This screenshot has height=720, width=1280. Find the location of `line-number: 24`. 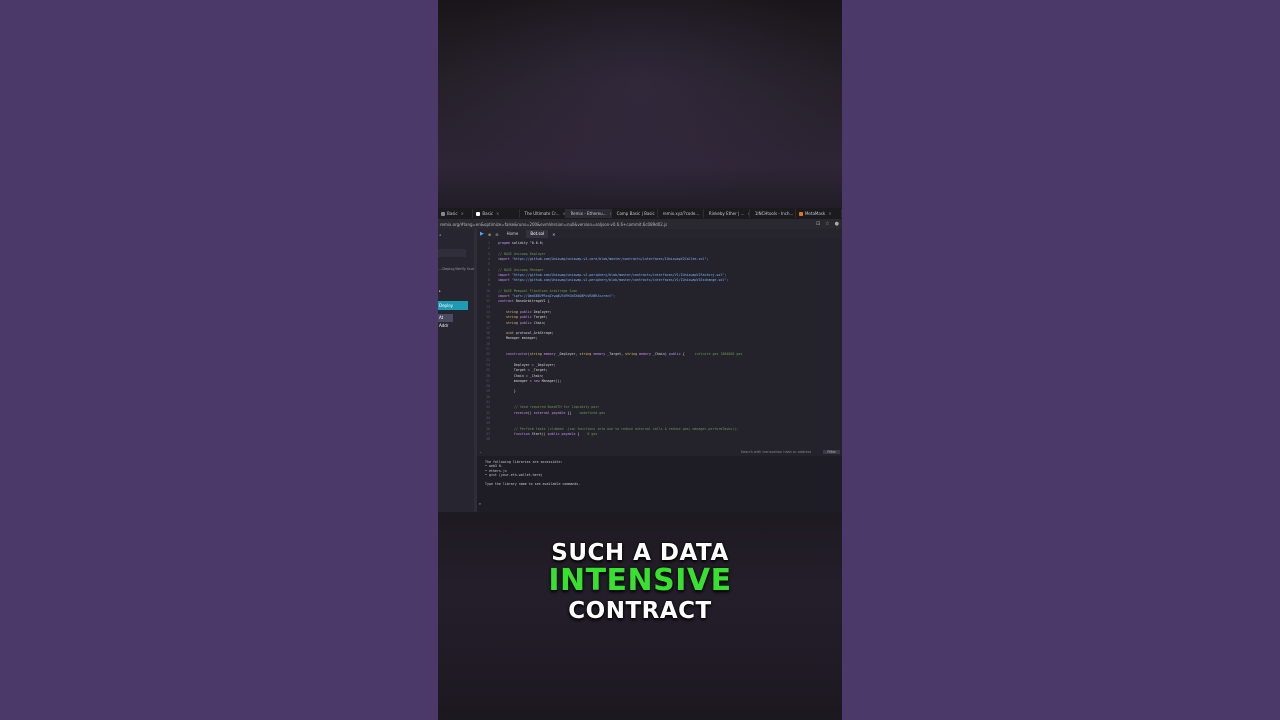

line-number: 24 is located at coordinates (488, 364).